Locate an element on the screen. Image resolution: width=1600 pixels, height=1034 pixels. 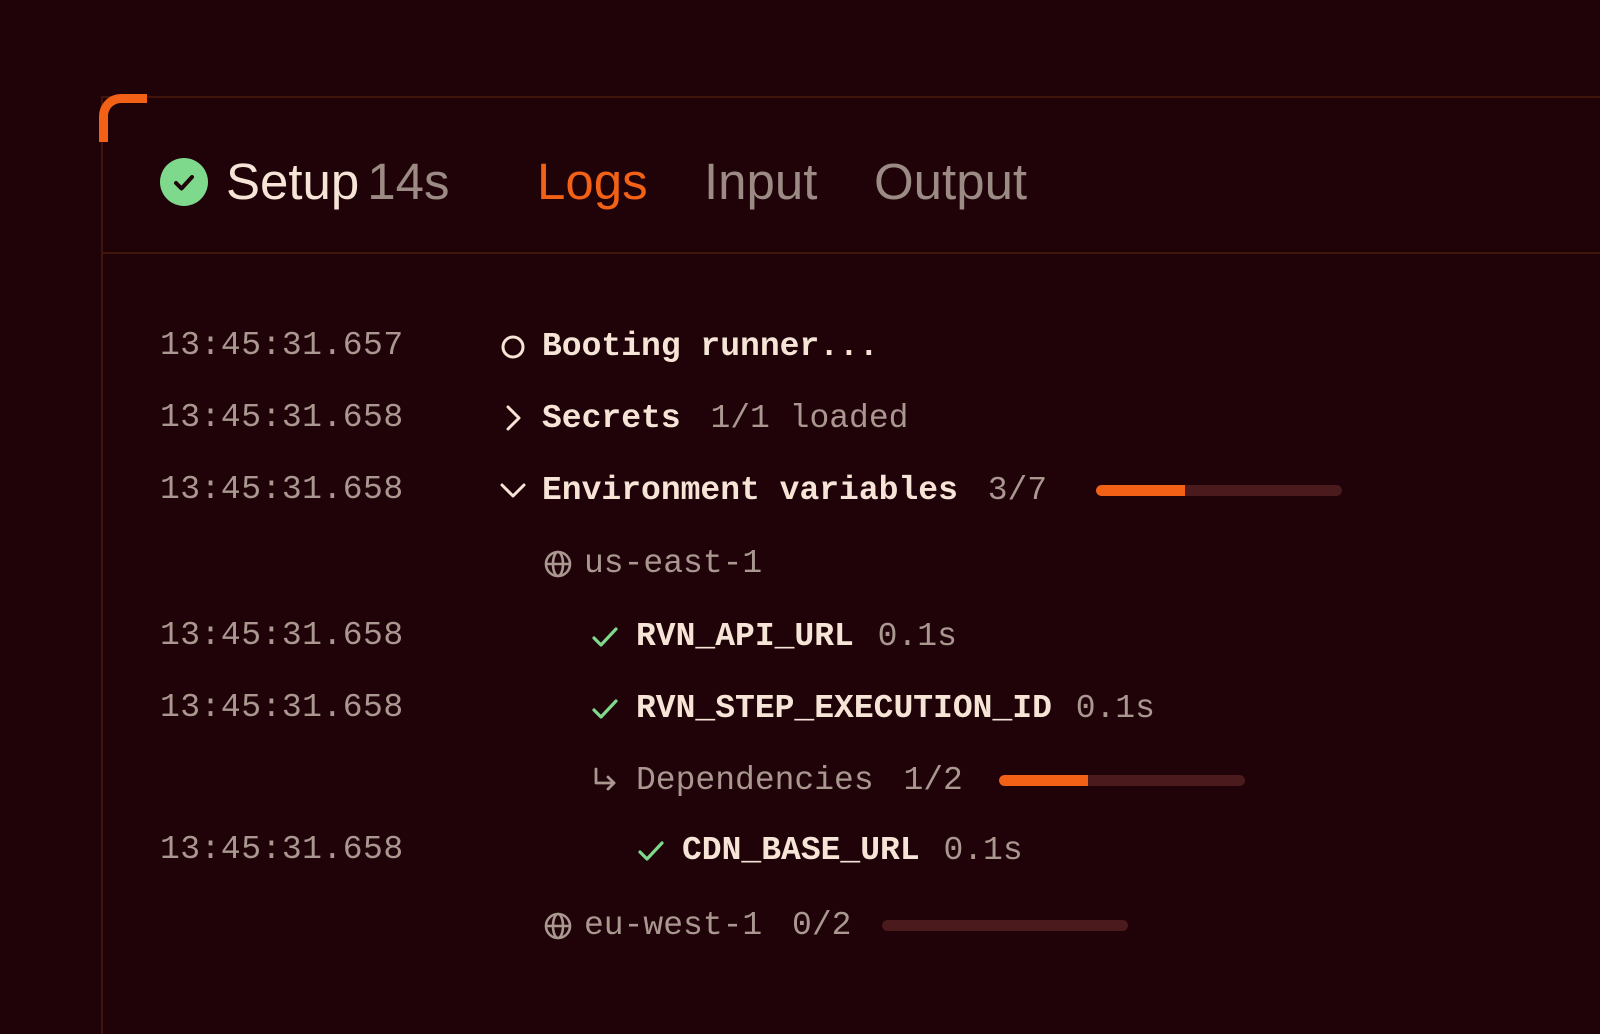
tab-input: Input is located at coordinates (760, 182).